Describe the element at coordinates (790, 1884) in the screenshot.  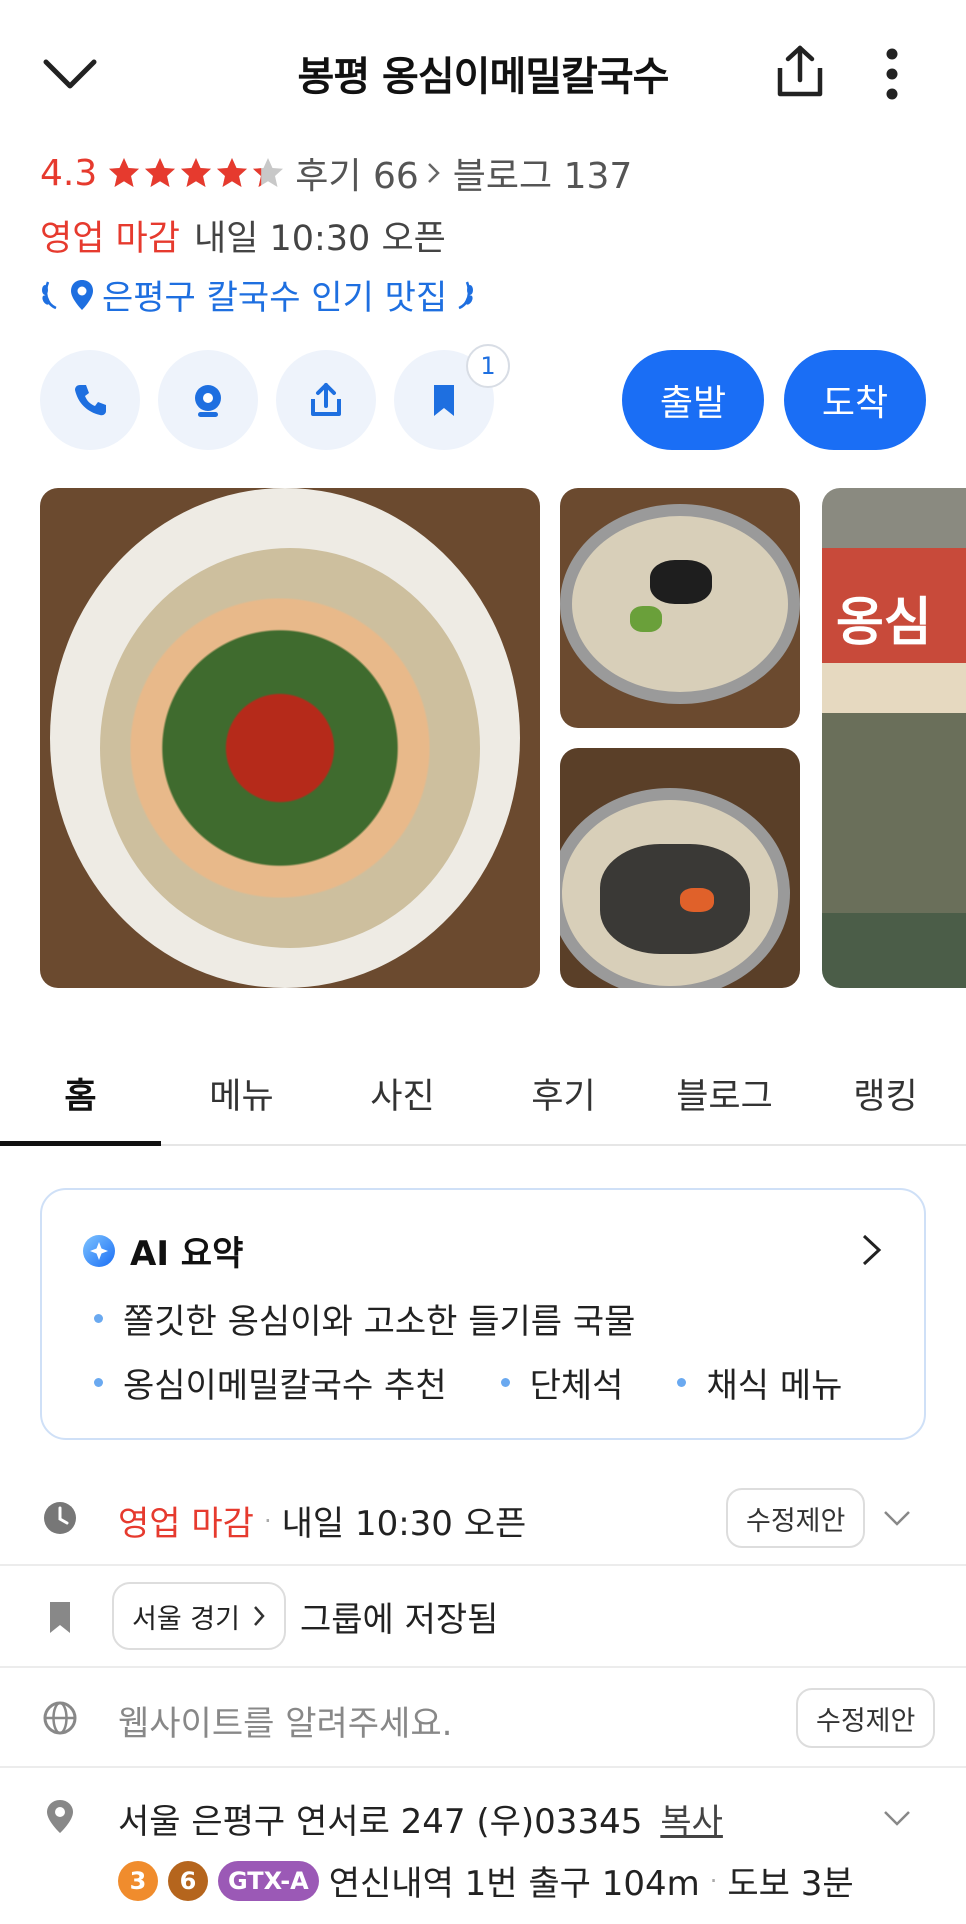
I see `walk-time-text: 도보 3분` at that location.